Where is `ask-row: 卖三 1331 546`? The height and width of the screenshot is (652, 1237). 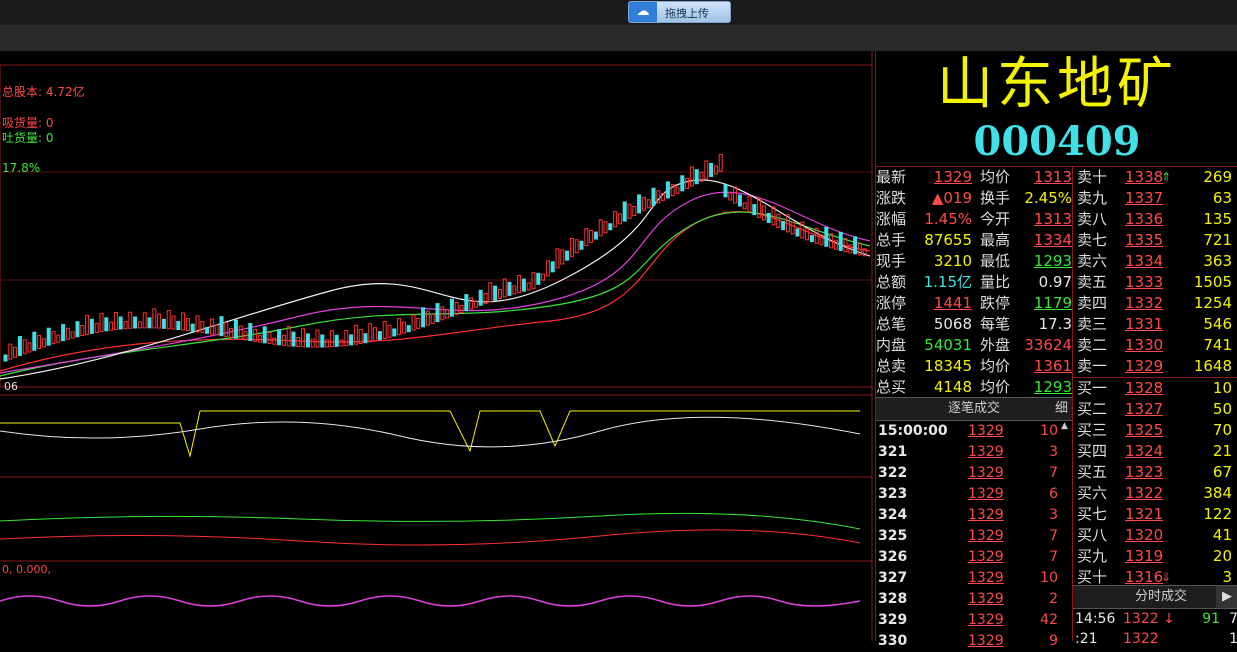
ask-row: 卖三 1331 546 is located at coordinates (1155, 324).